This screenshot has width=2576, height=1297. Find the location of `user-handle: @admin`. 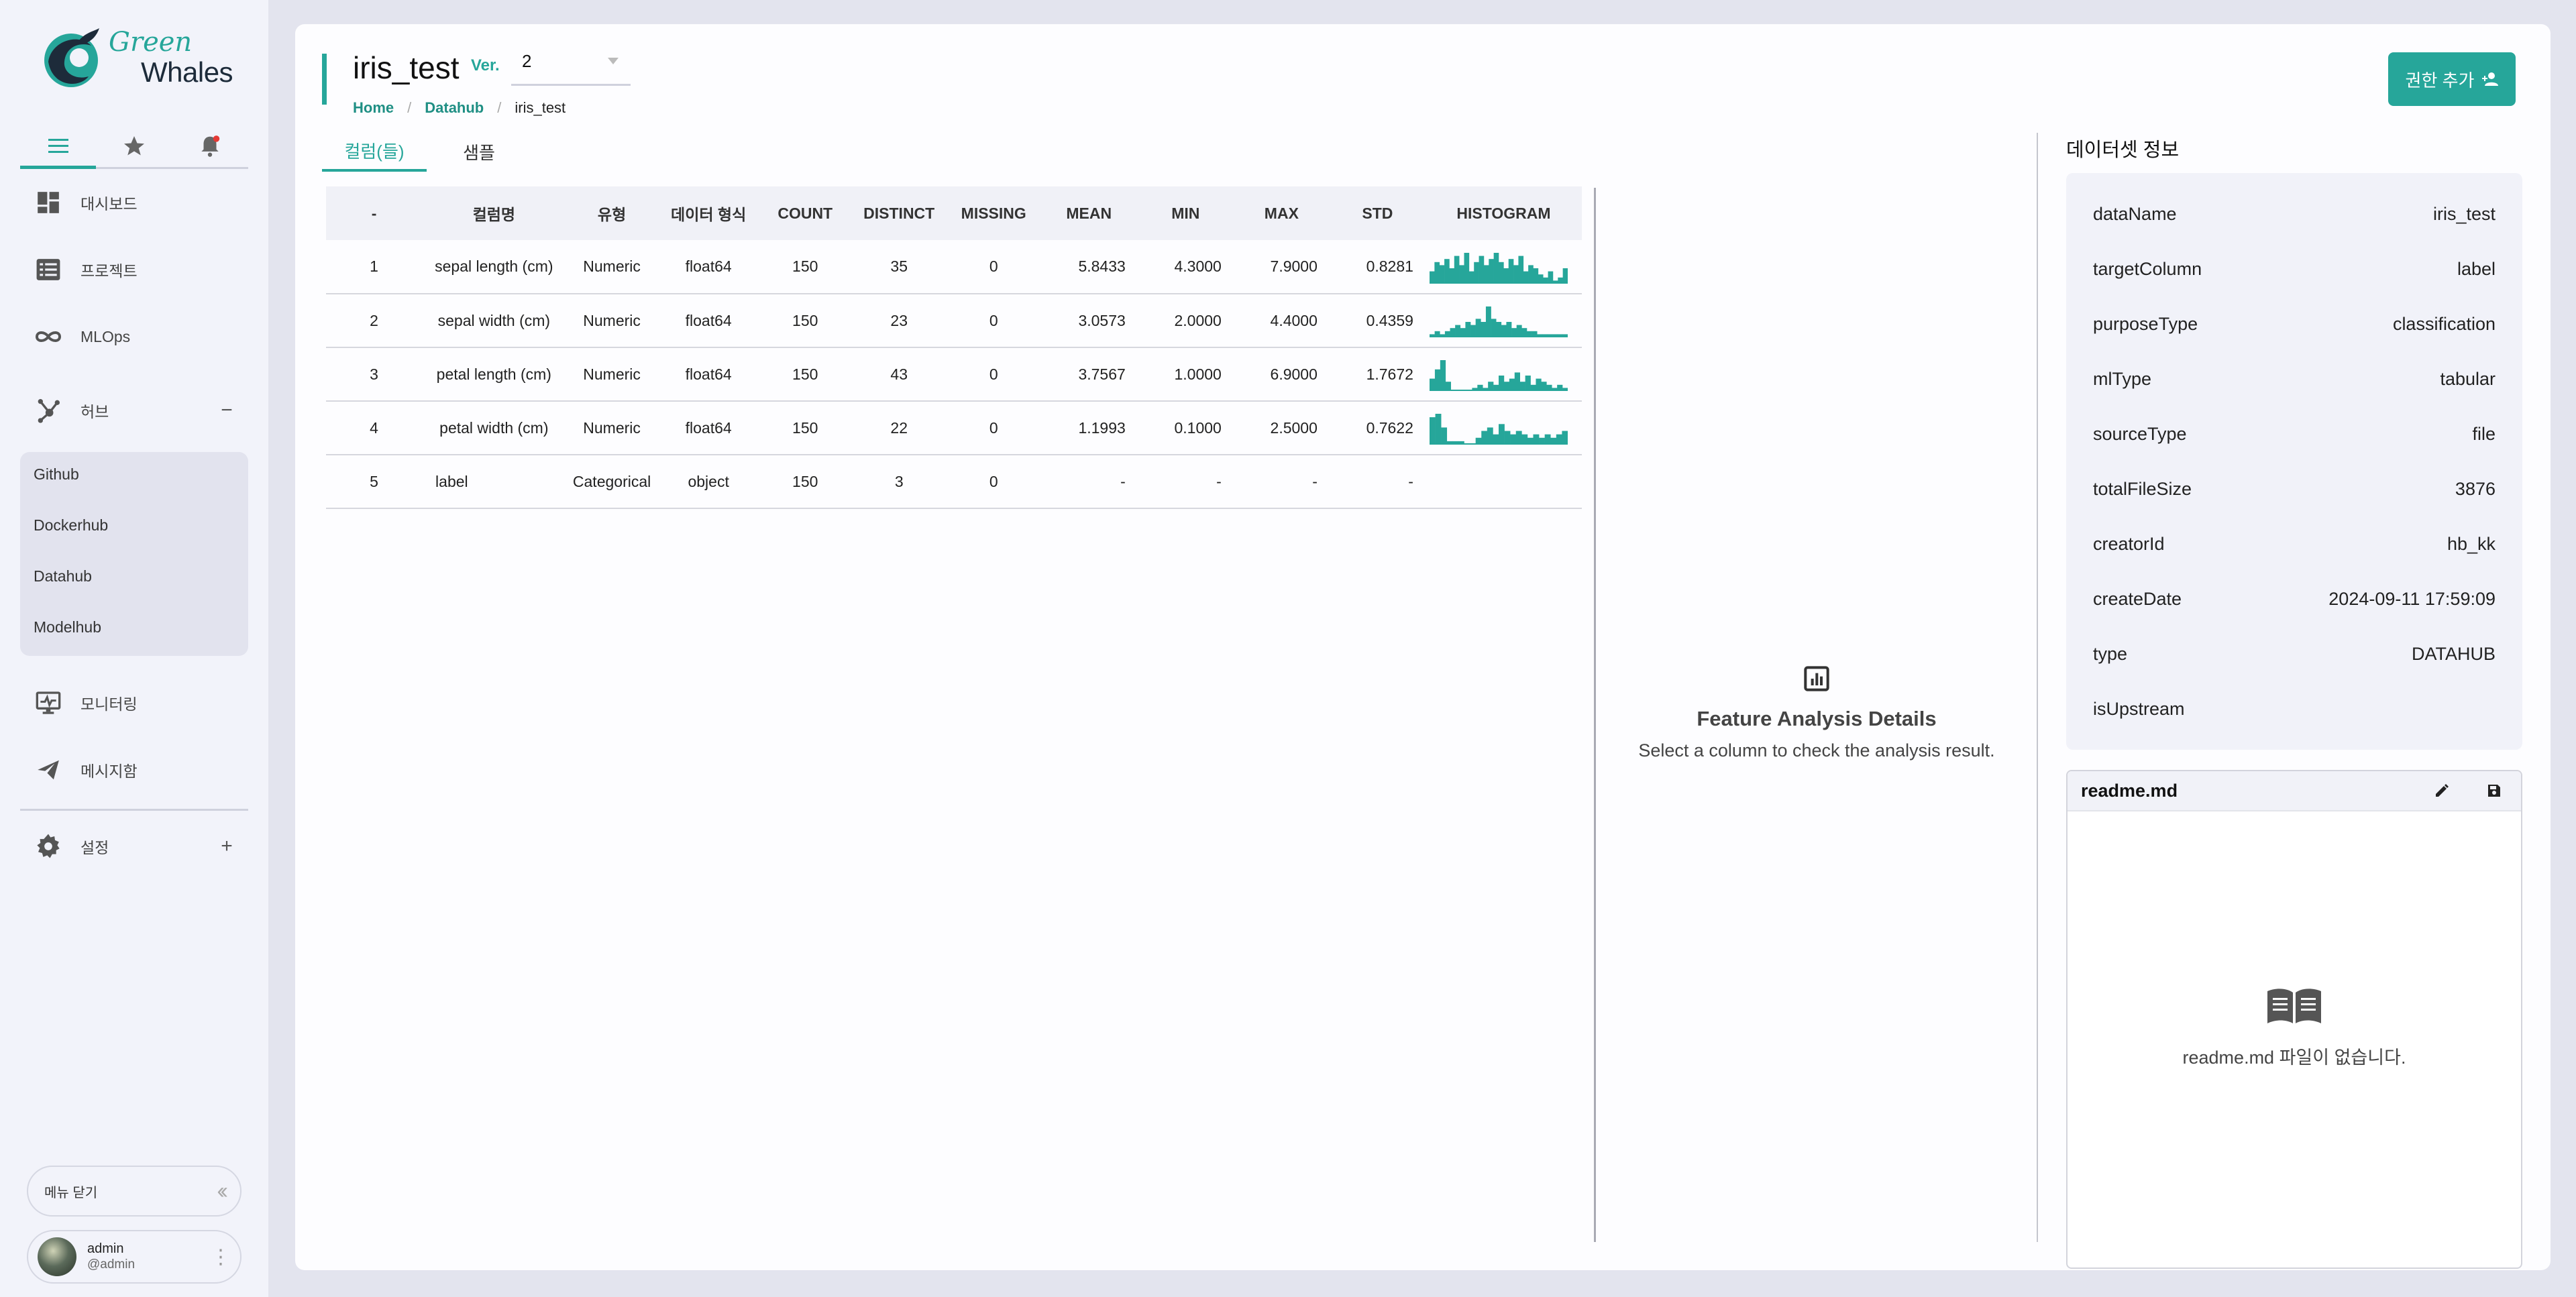

user-handle: @admin is located at coordinates (111, 1264).